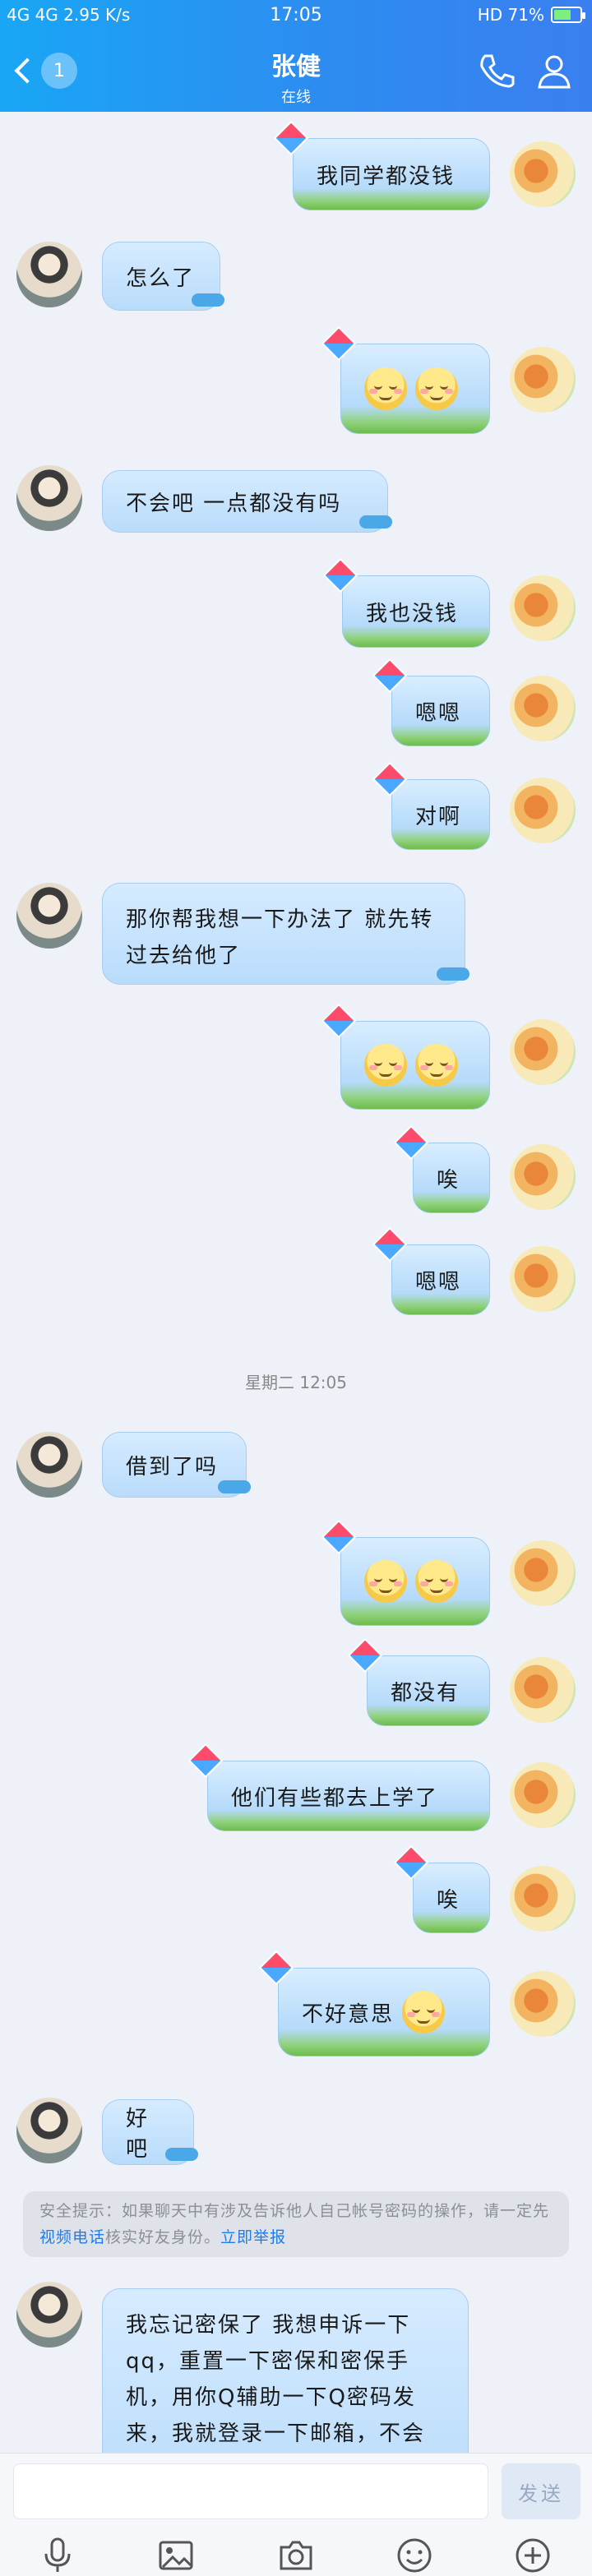 This screenshot has width=592, height=2576. I want to click on message-input, so click(250, 2491).